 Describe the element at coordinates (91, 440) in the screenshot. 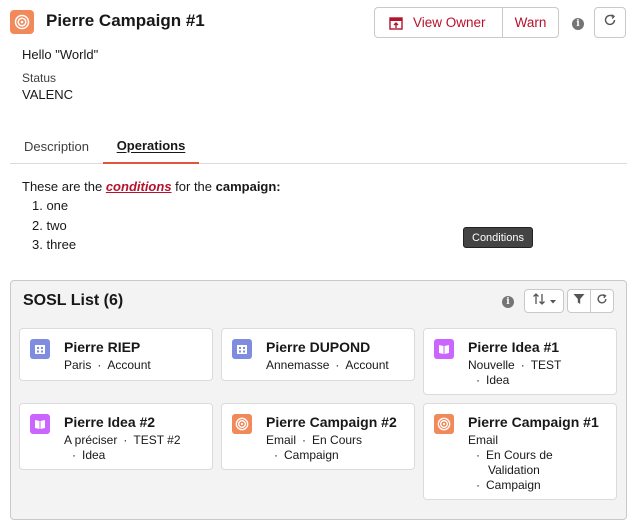

I see `tile-field: A préciser` at that location.